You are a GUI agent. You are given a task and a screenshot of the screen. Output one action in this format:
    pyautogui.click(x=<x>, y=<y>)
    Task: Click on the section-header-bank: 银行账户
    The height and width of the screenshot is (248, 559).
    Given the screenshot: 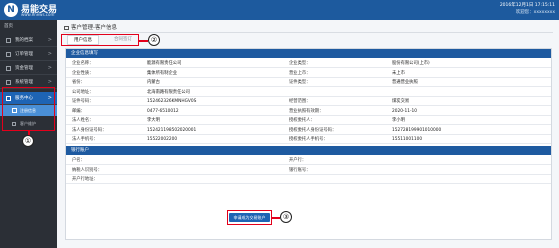 What is the action you would take?
    pyautogui.click(x=308, y=150)
    